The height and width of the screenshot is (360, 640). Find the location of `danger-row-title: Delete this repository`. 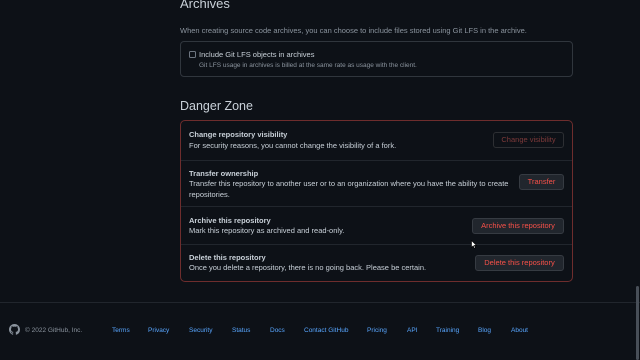

danger-row-title: Delete this repository is located at coordinates (227, 257).